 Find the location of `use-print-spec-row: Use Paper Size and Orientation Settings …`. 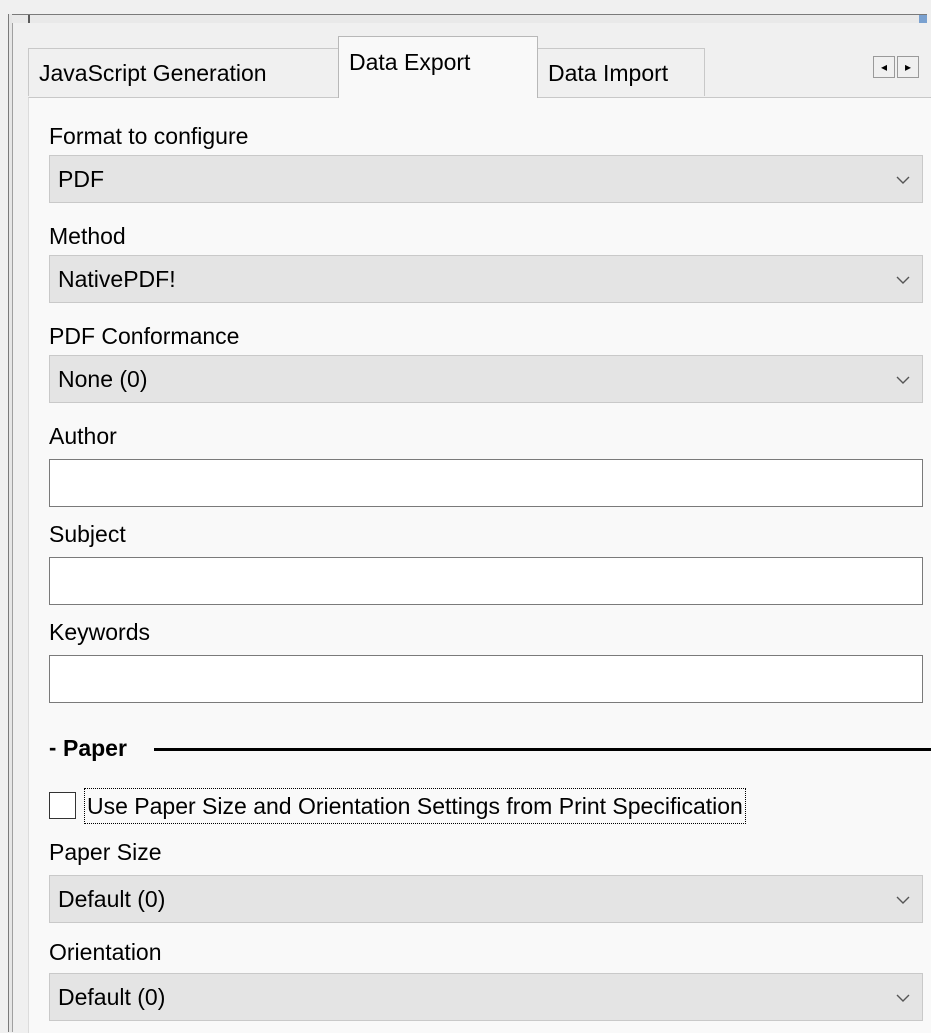

use-print-spec-row: Use Paper Size and Orientation Settings … is located at coordinates (489, 806).